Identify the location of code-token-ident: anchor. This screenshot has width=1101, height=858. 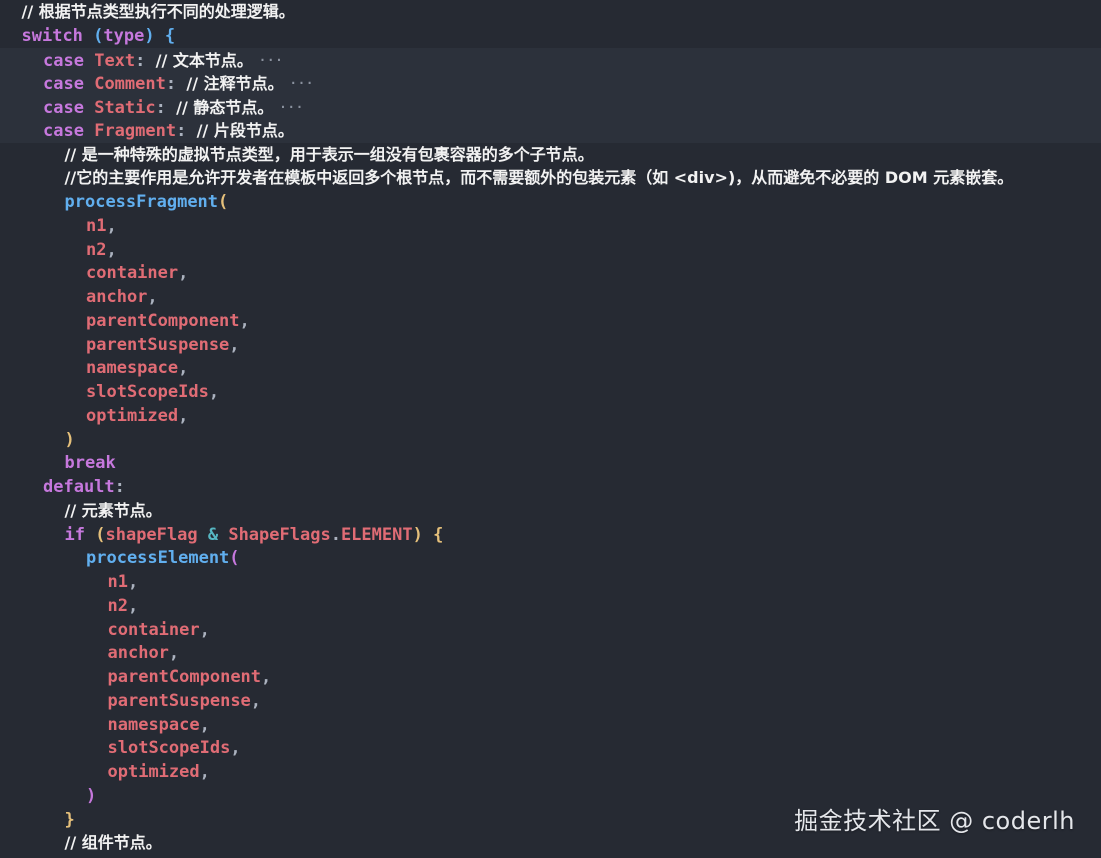
(138, 653).